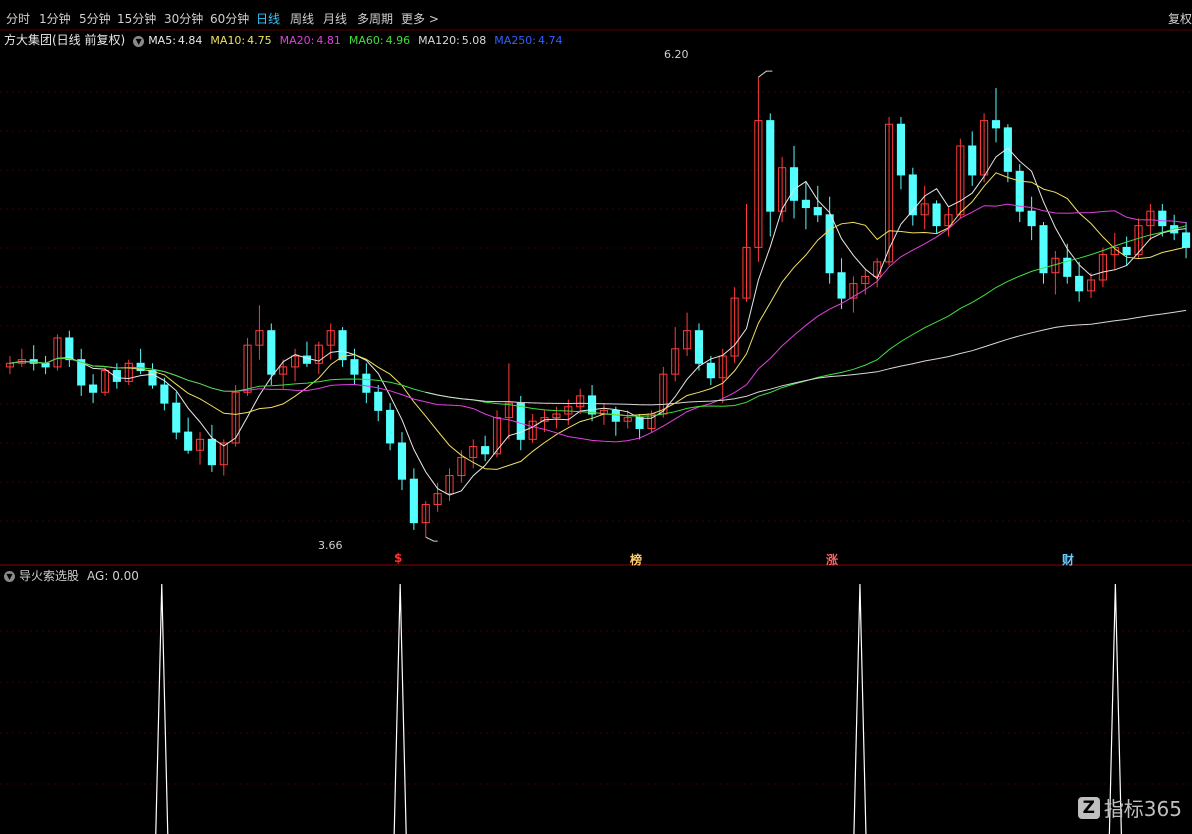 This screenshot has height=834, width=1192. I want to click on indicator-legend: ▼ 导火索选股 AG: 0.00, so click(71, 575).